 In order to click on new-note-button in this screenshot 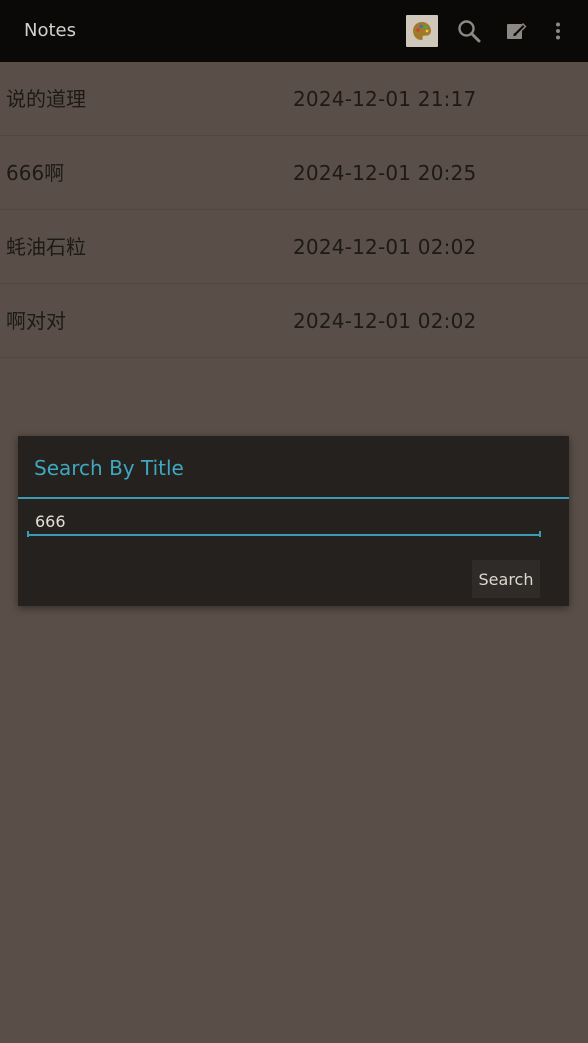, I will do `click(516, 31)`.